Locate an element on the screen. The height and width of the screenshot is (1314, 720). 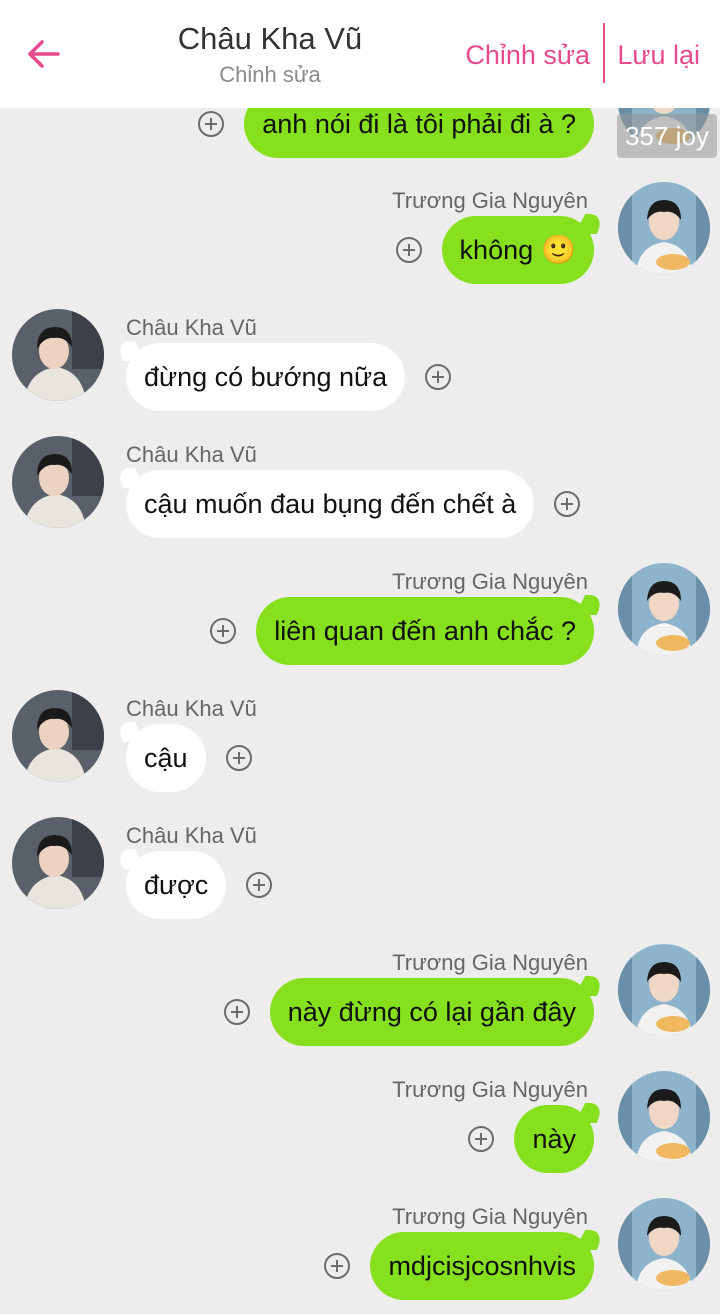
message-text: đừng có bướng nữa is located at coordinates (266, 377).